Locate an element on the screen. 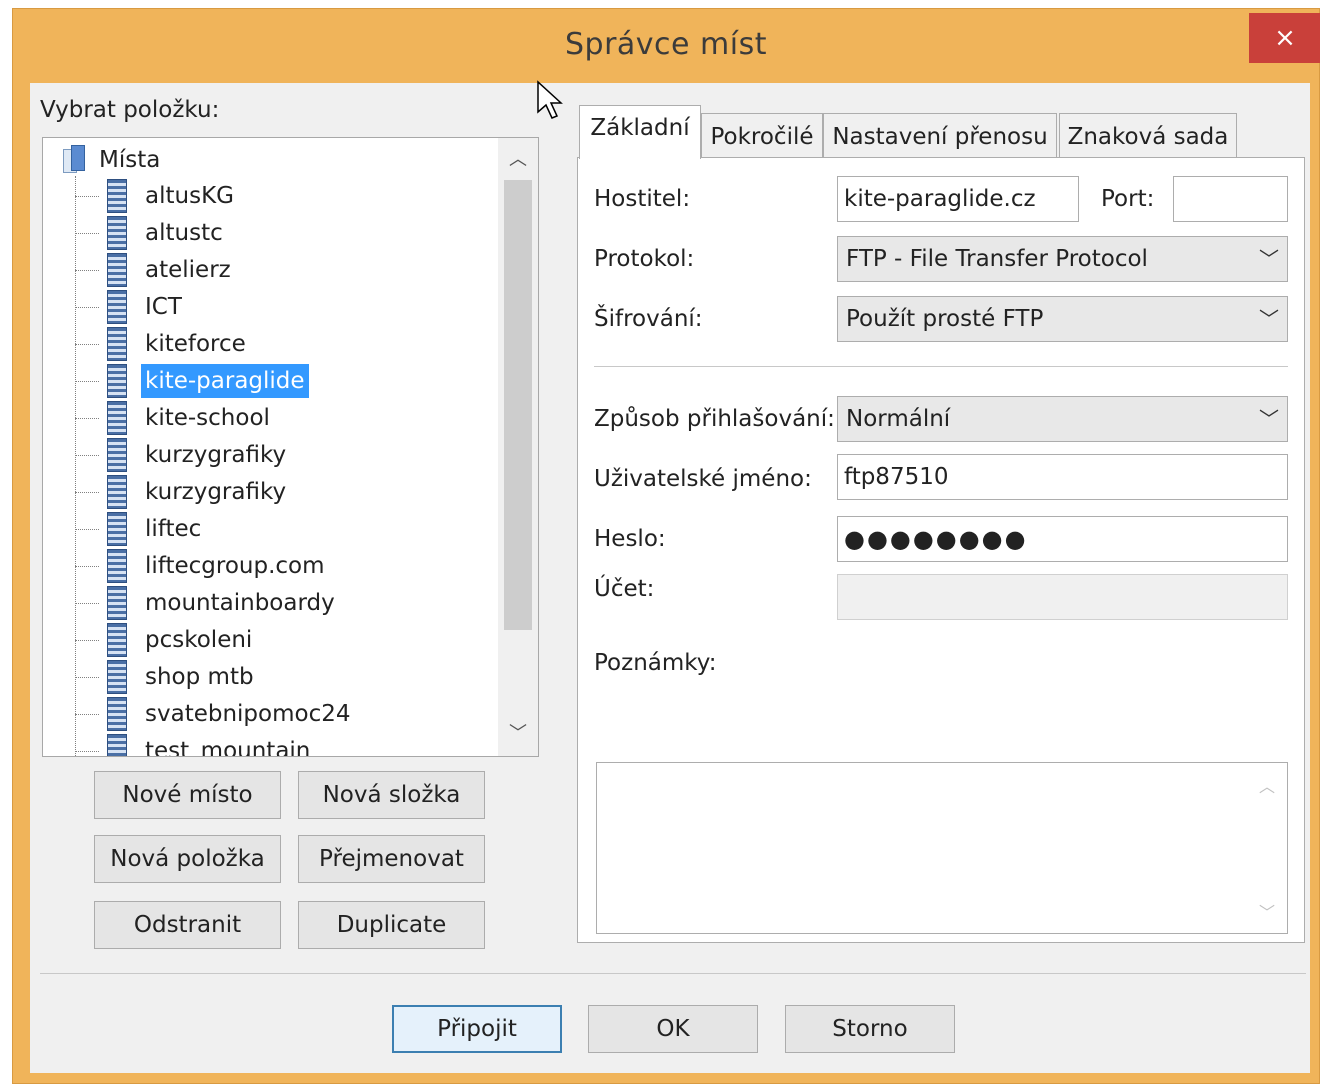 The image size is (1320, 1084). tree-item-label: svatebnipomoc24 is located at coordinates (248, 714).